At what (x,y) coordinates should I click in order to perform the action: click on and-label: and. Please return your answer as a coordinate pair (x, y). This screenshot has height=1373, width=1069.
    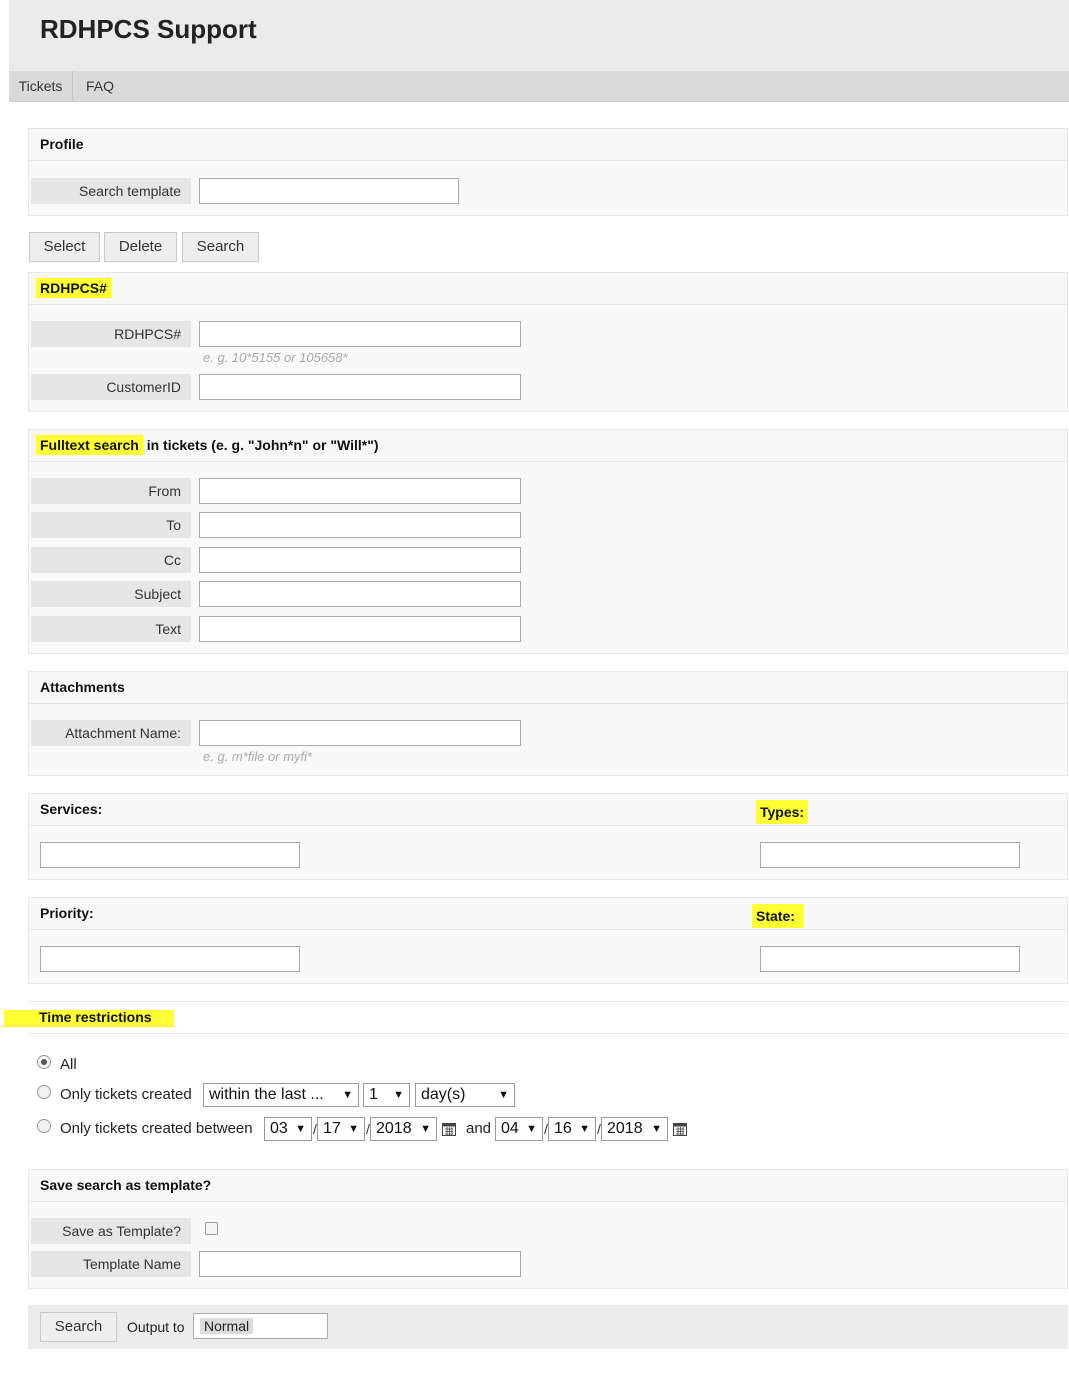
    Looking at the image, I should click on (479, 1128).